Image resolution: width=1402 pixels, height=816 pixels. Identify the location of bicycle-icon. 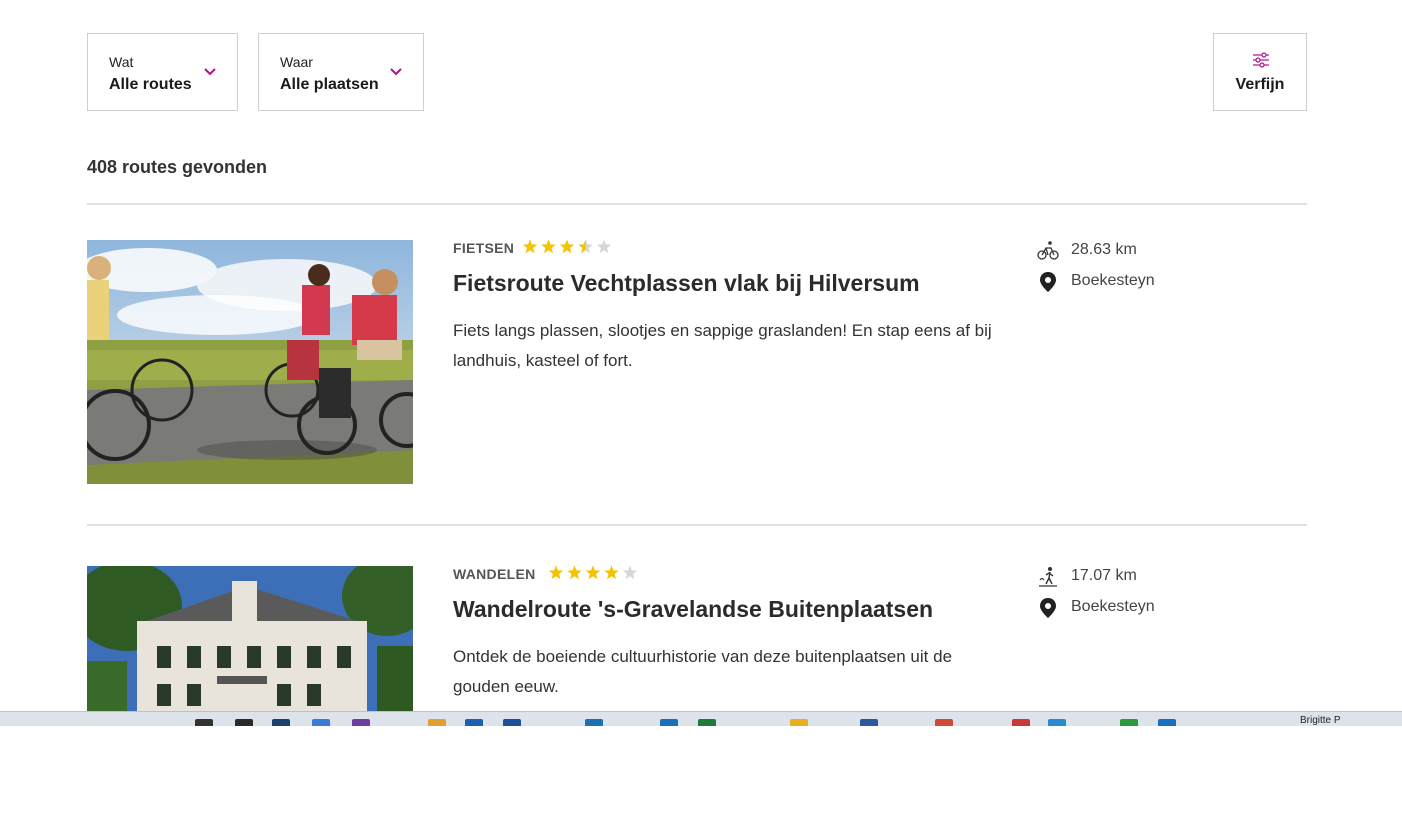
(1048, 250).